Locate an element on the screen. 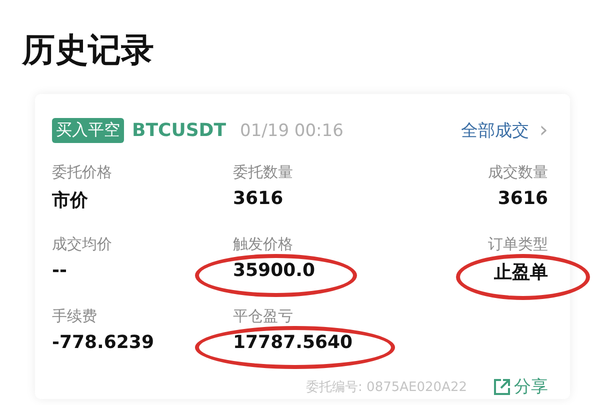 The width and height of the screenshot is (600, 405). all-trades-link: 全部成交 › is located at coordinates (504, 130).